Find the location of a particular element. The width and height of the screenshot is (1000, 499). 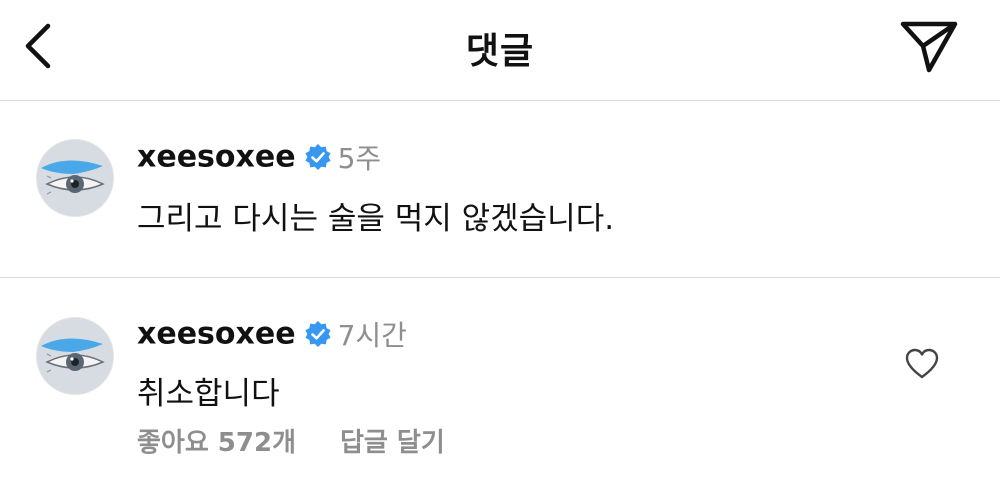

page-title: 댓글 is located at coordinates (500, 51).